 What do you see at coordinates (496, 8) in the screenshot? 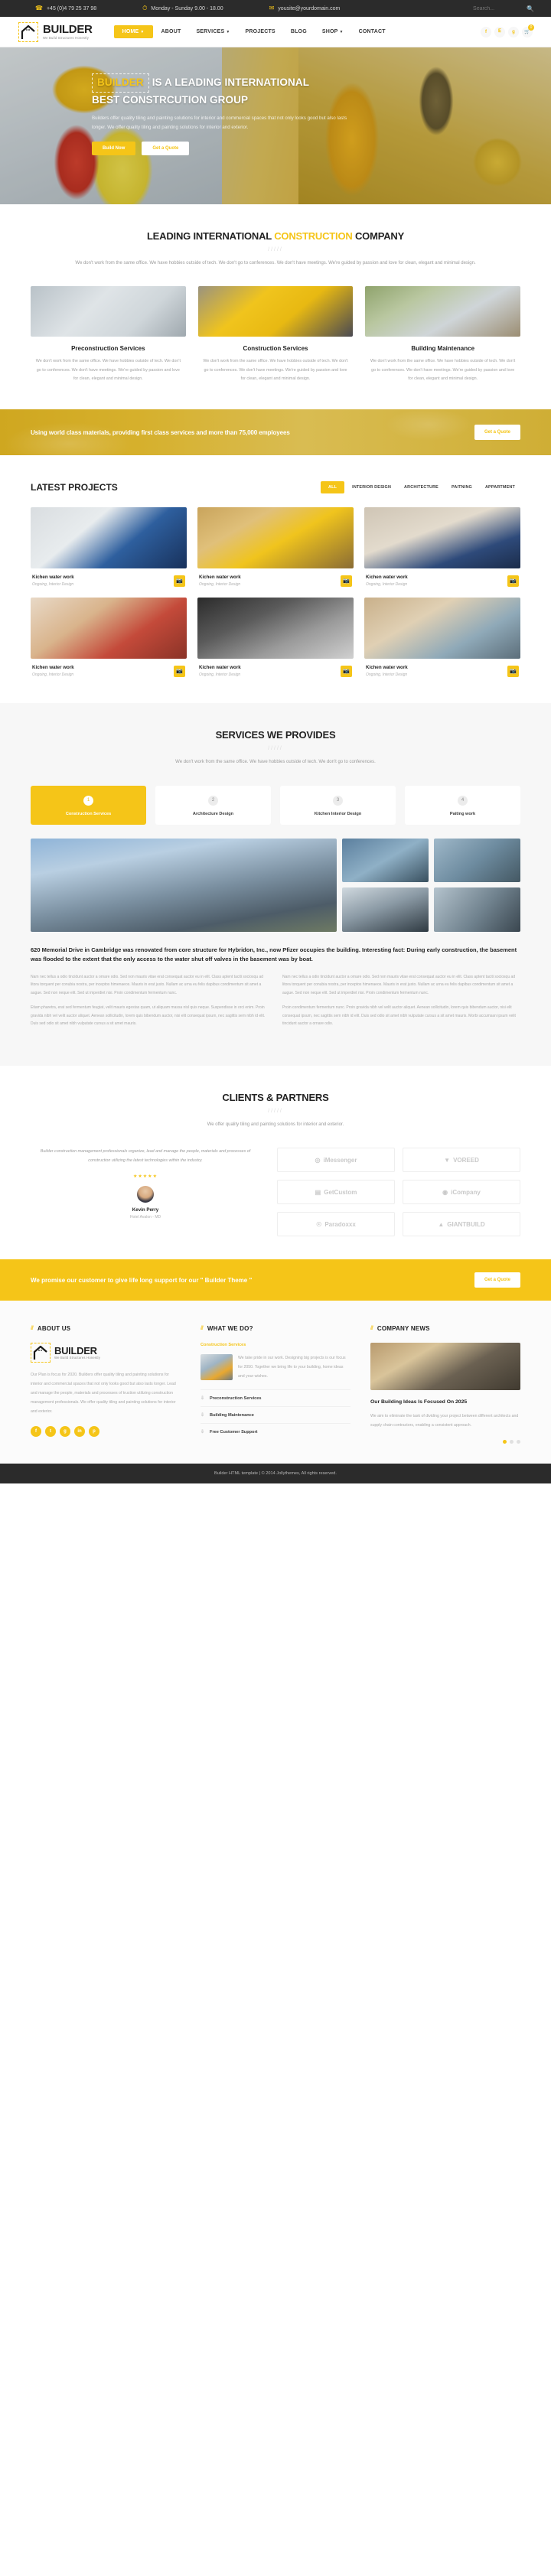
I see `search-input` at bounding box center [496, 8].